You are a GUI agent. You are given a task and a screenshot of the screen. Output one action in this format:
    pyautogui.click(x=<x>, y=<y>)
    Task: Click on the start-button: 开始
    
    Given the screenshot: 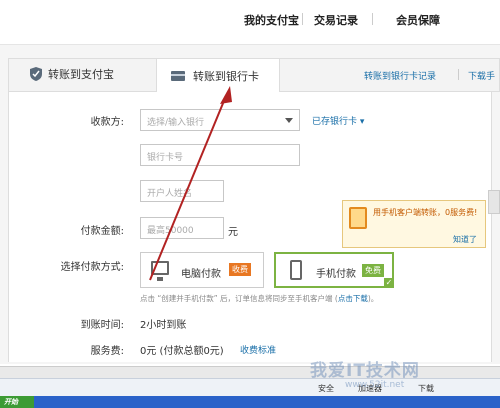 What is the action you would take?
    pyautogui.click(x=17, y=402)
    